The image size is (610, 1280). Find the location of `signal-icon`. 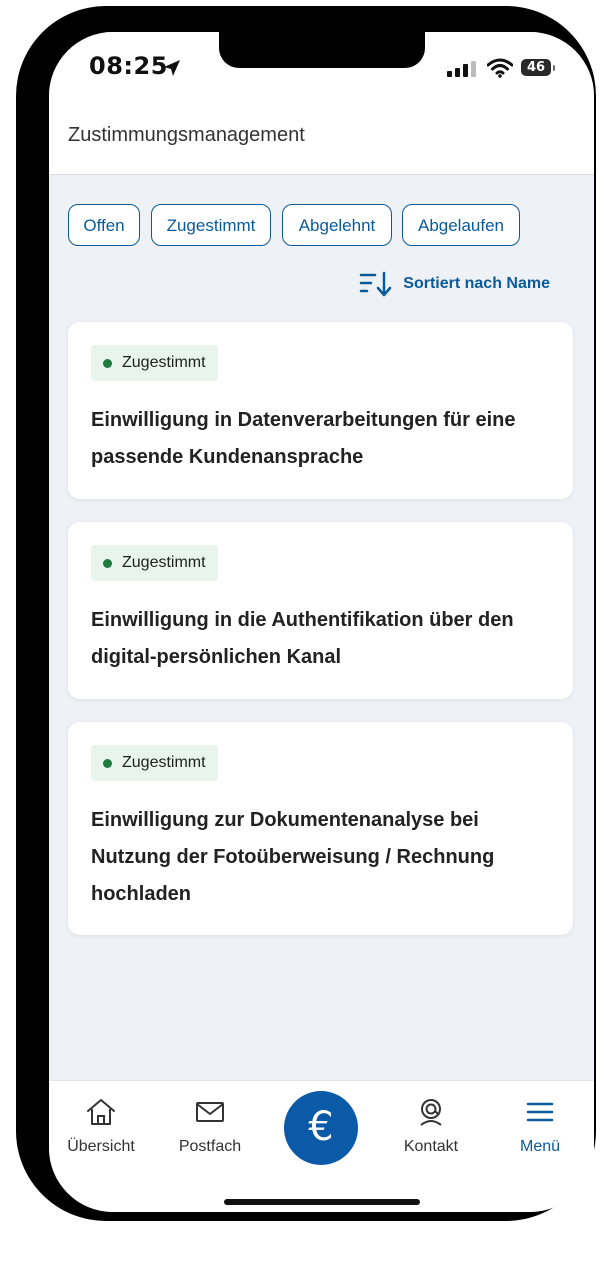

signal-icon is located at coordinates (461, 69).